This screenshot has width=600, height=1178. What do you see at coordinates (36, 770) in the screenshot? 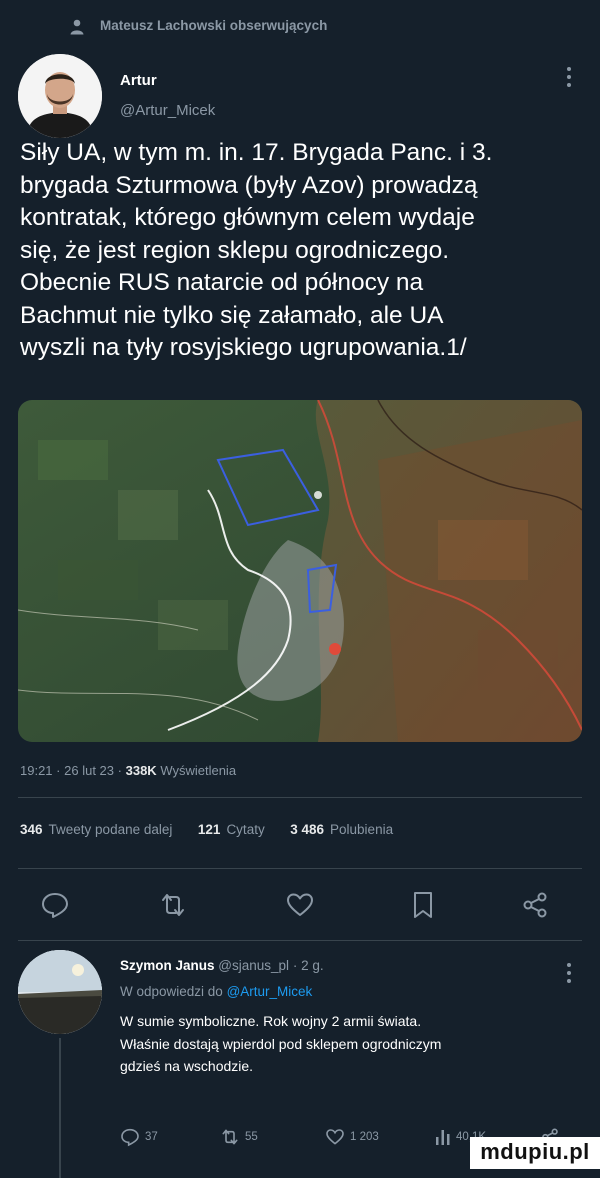
I see `tweet-time: 19:21` at bounding box center [36, 770].